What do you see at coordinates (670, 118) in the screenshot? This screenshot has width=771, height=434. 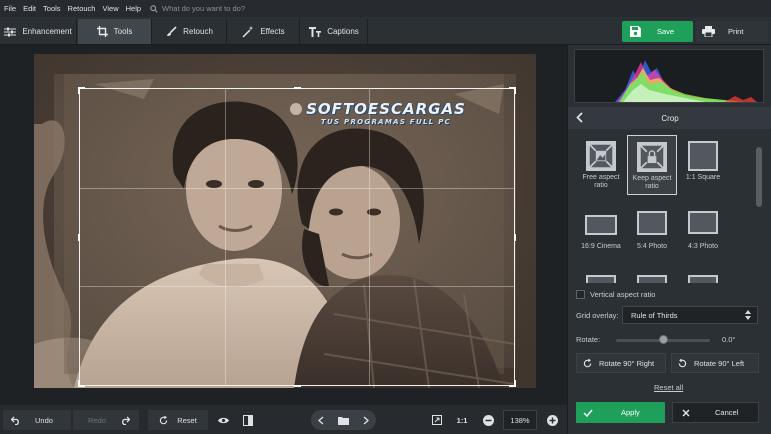 I see `crop-panel-title: Crop` at bounding box center [670, 118].